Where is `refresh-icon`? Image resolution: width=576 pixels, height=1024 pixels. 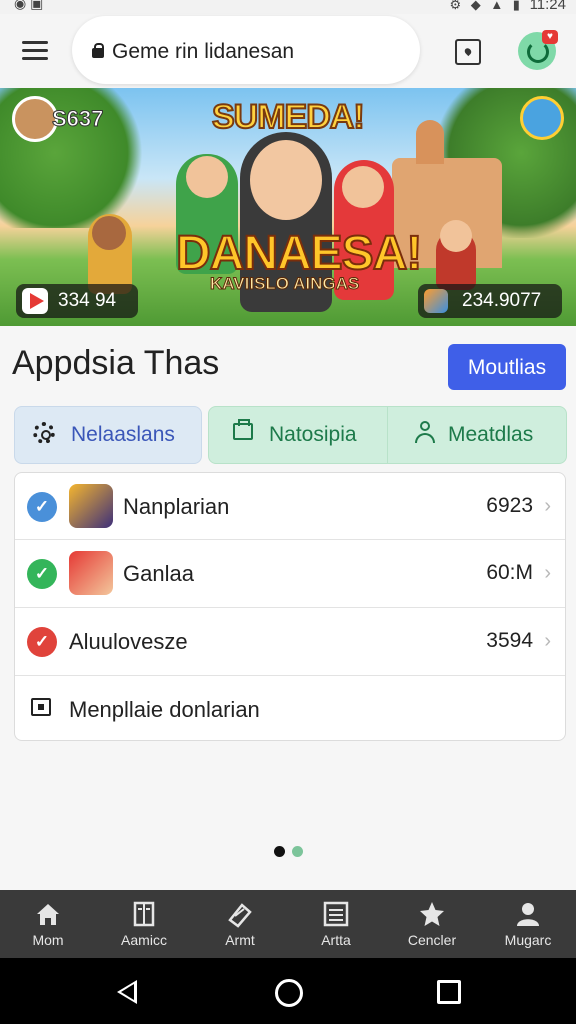 refresh-icon is located at coordinates (538, 52).